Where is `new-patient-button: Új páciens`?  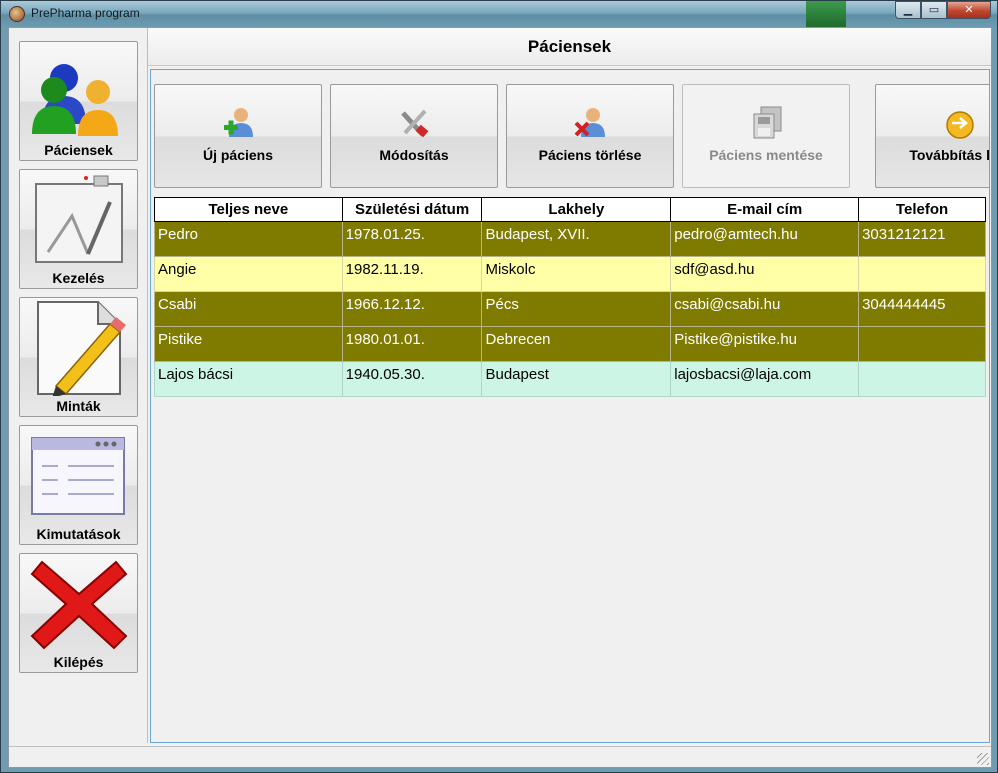
new-patient-button: Új páciens is located at coordinates (238, 136).